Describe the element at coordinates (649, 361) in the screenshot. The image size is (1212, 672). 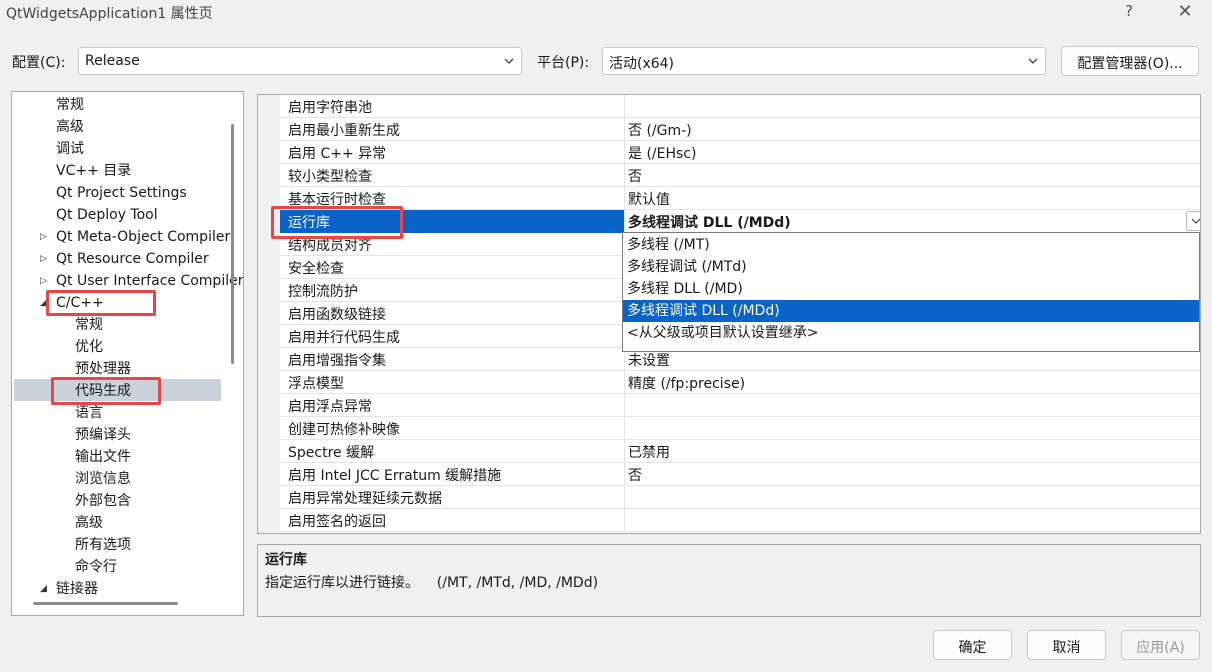
I see `property-value: 未设置` at that location.